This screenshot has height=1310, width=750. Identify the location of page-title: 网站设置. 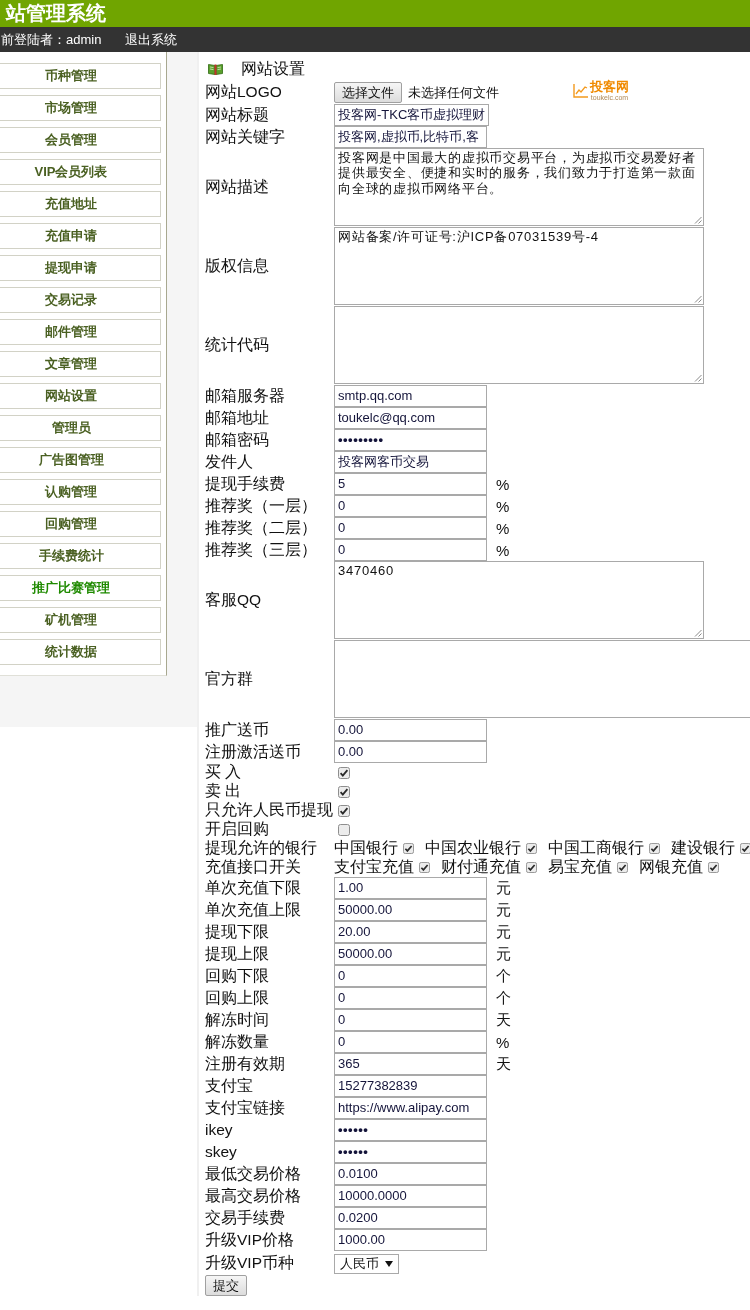
(273, 68).